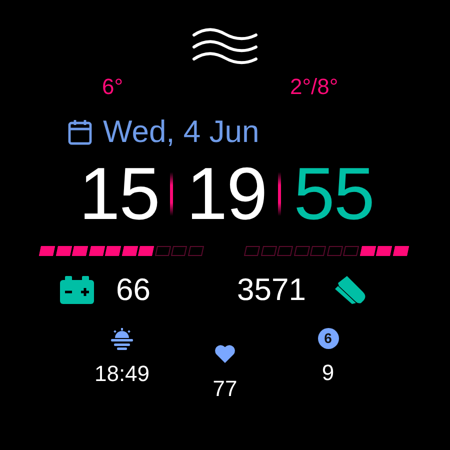 The image size is (450, 450). I want to click on sunset-time: 18:49, so click(122, 374).